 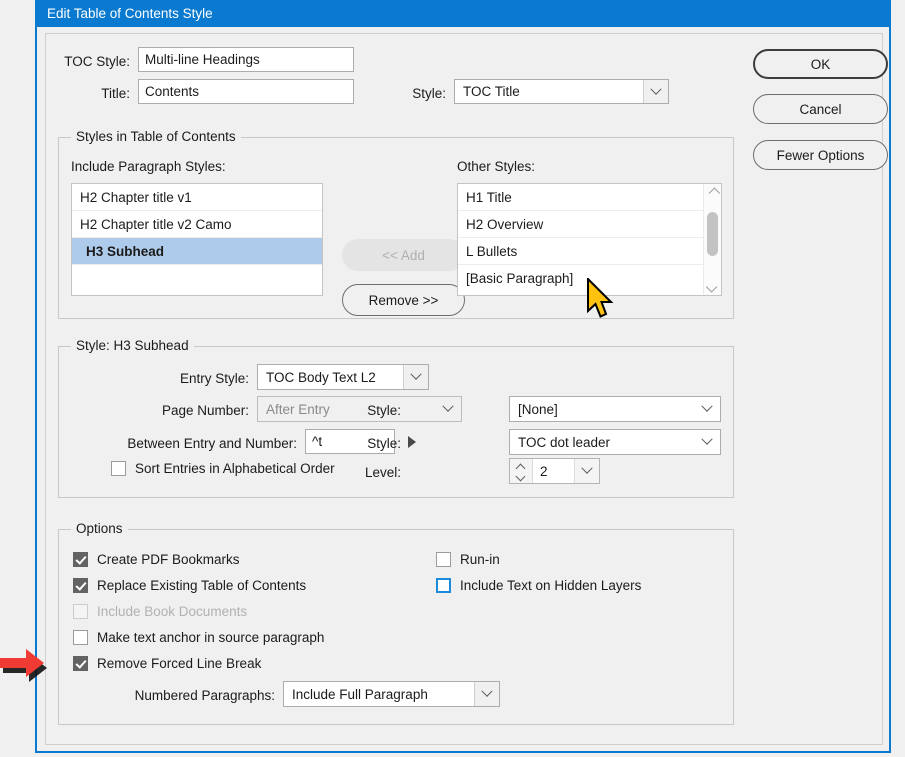 I want to click on run-in-checkbox: Run-in, so click(x=468, y=559).